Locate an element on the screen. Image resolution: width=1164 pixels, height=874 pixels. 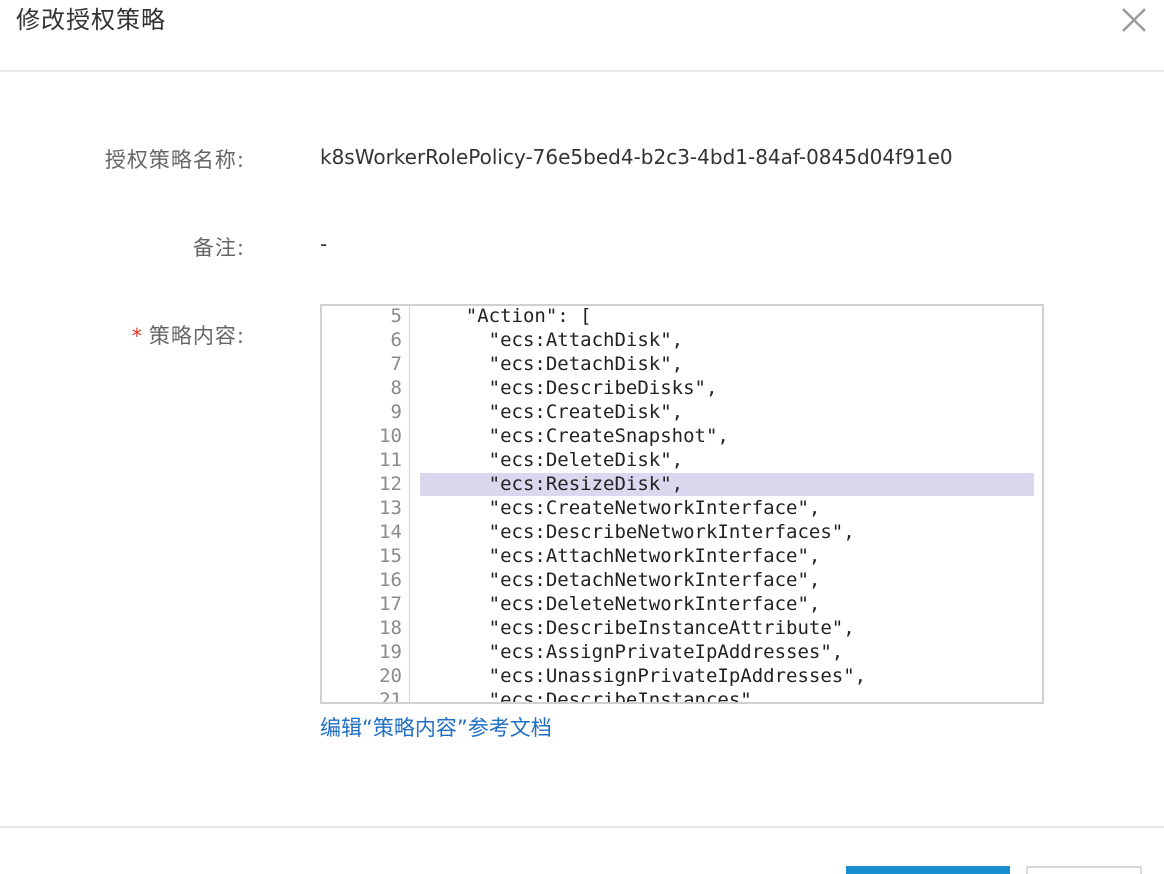
policy-content-label: * 策略内容: is located at coordinates (122, 335).